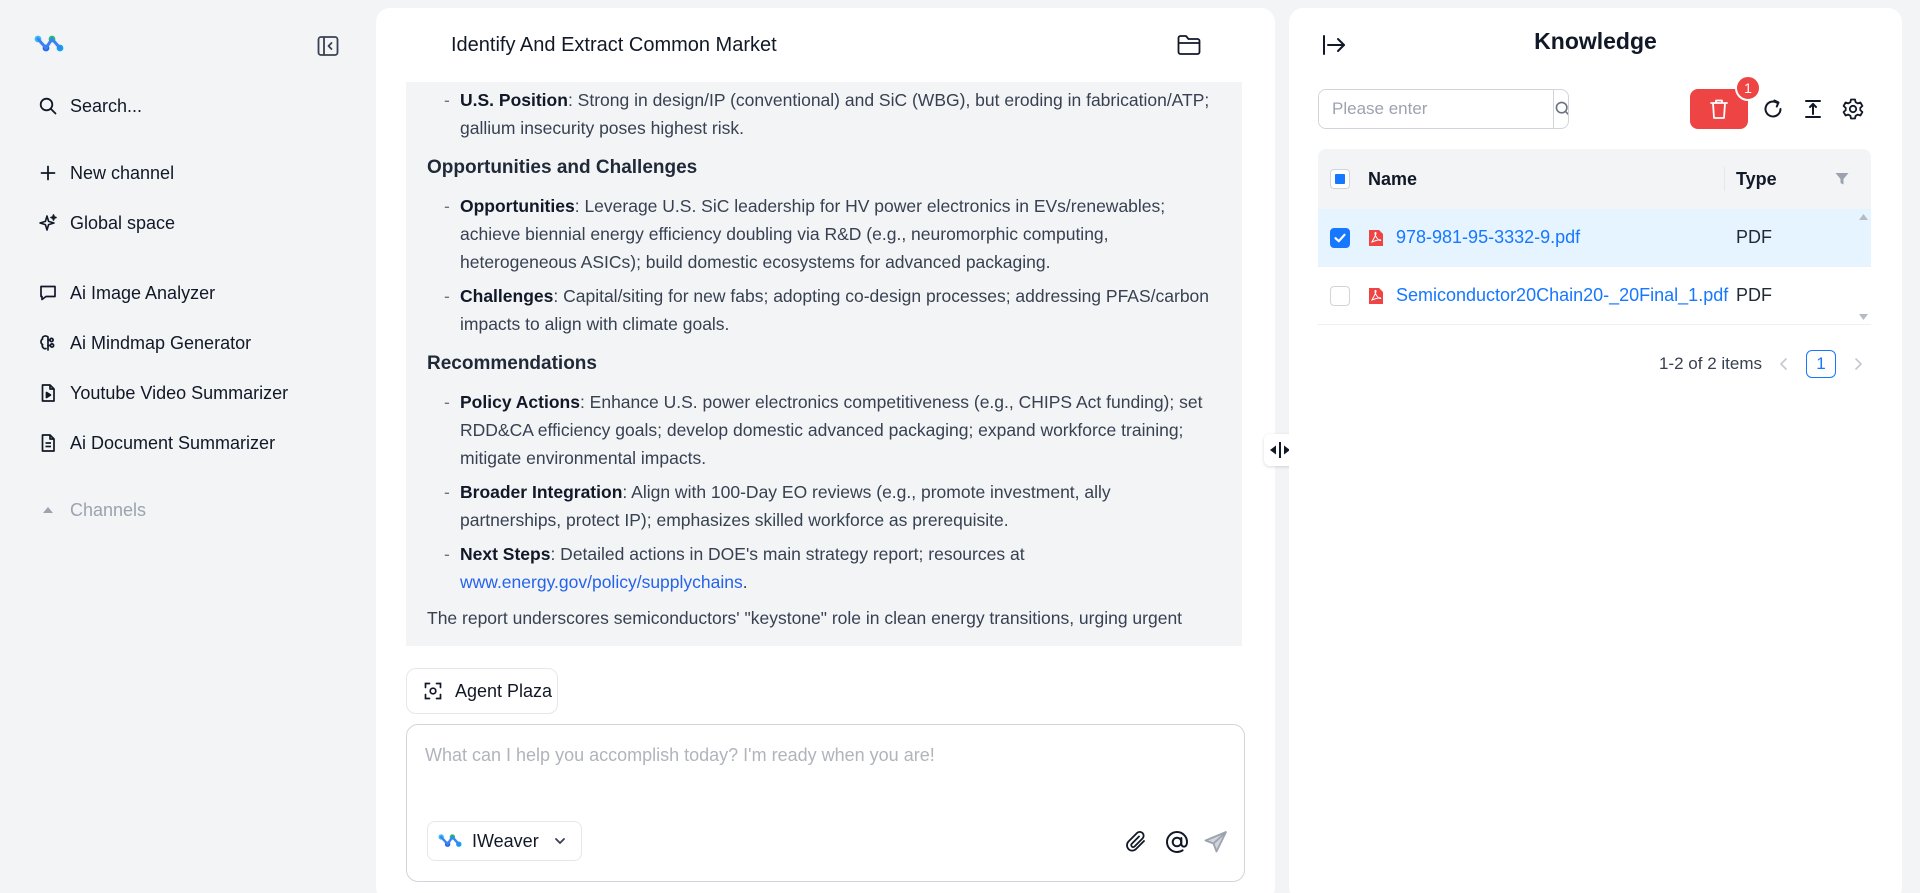 The image size is (1920, 893). I want to click on new-channel-button: New channel, so click(106, 173).